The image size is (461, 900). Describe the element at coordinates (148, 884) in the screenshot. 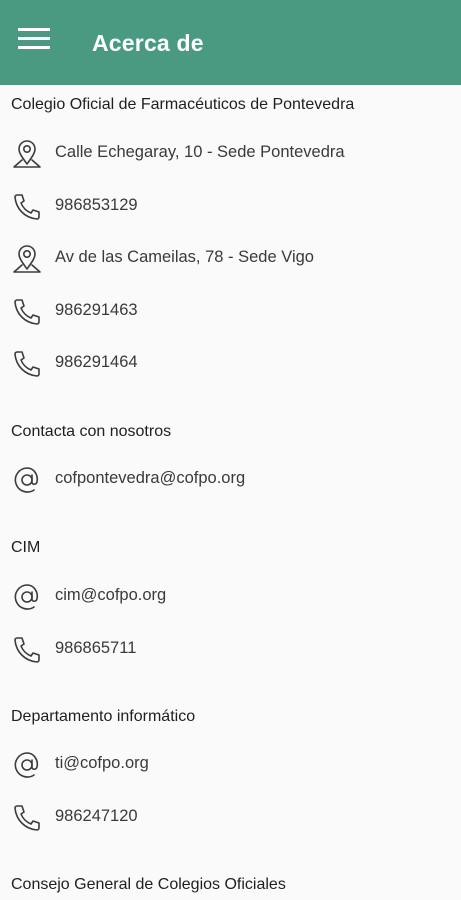

I see `section-title-consejo: Consejo General de Colegios Oficiales` at that location.